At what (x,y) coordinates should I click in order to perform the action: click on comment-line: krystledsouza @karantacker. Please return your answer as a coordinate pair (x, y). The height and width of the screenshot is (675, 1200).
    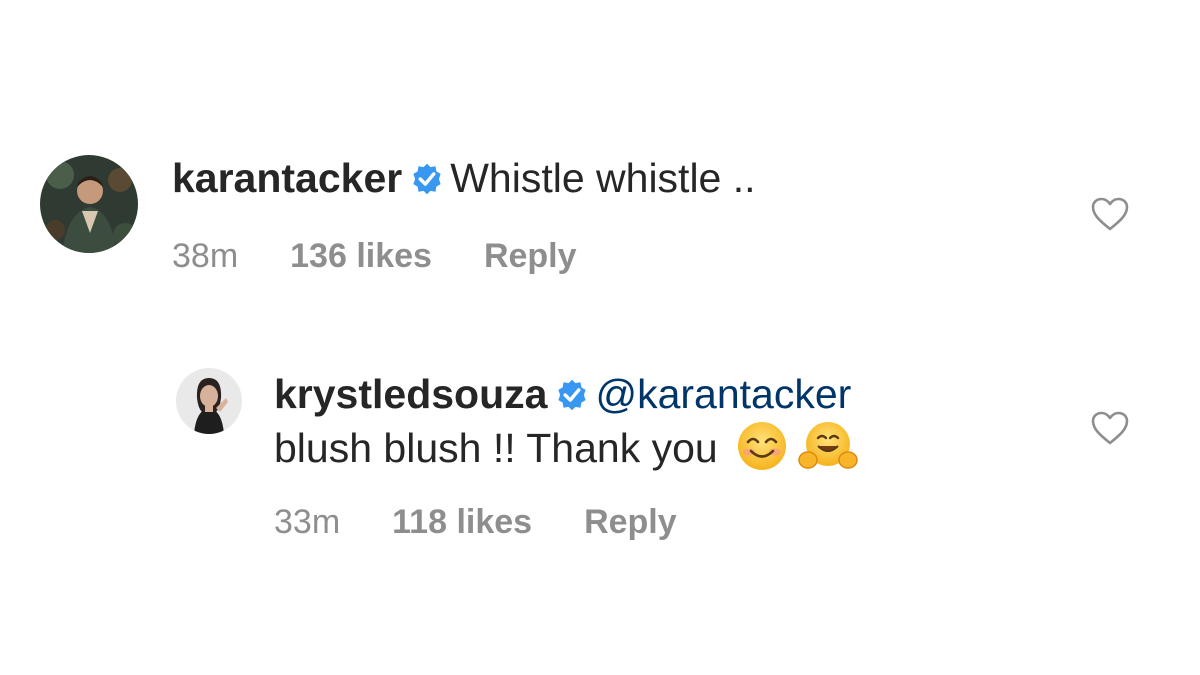
    Looking at the image, I should click on (562, 396).